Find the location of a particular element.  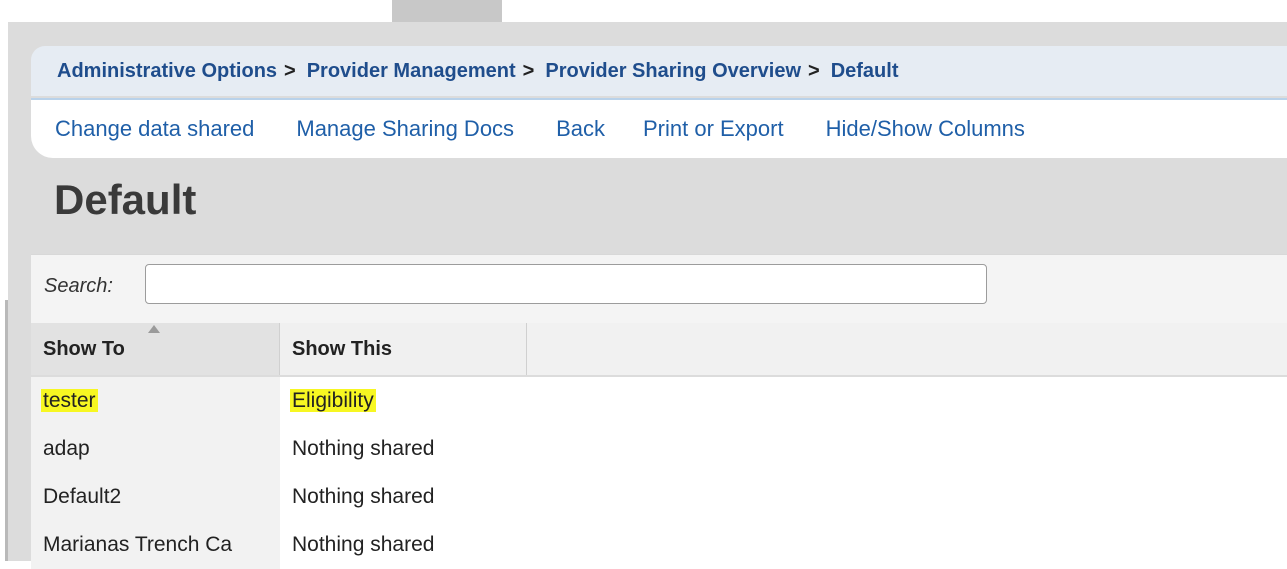

table-row: Marianas Trench Ca Nothing shared is located at coordinates (279, 545).